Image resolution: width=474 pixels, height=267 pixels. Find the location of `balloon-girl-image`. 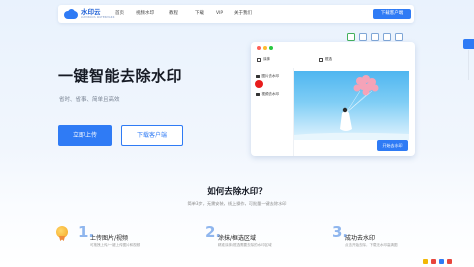

balloon-girl-image is located at coordinates (351, 107).